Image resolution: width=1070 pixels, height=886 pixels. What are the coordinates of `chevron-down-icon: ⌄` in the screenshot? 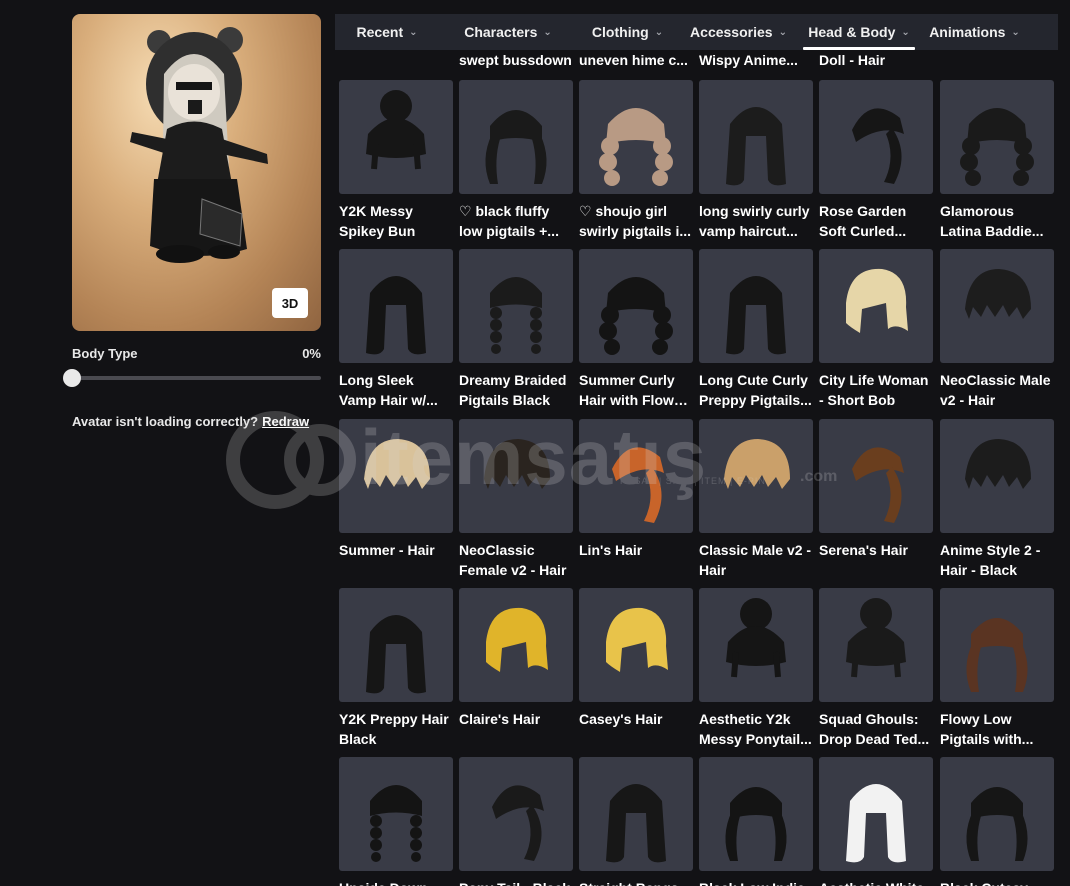 It's located at (905, 32).